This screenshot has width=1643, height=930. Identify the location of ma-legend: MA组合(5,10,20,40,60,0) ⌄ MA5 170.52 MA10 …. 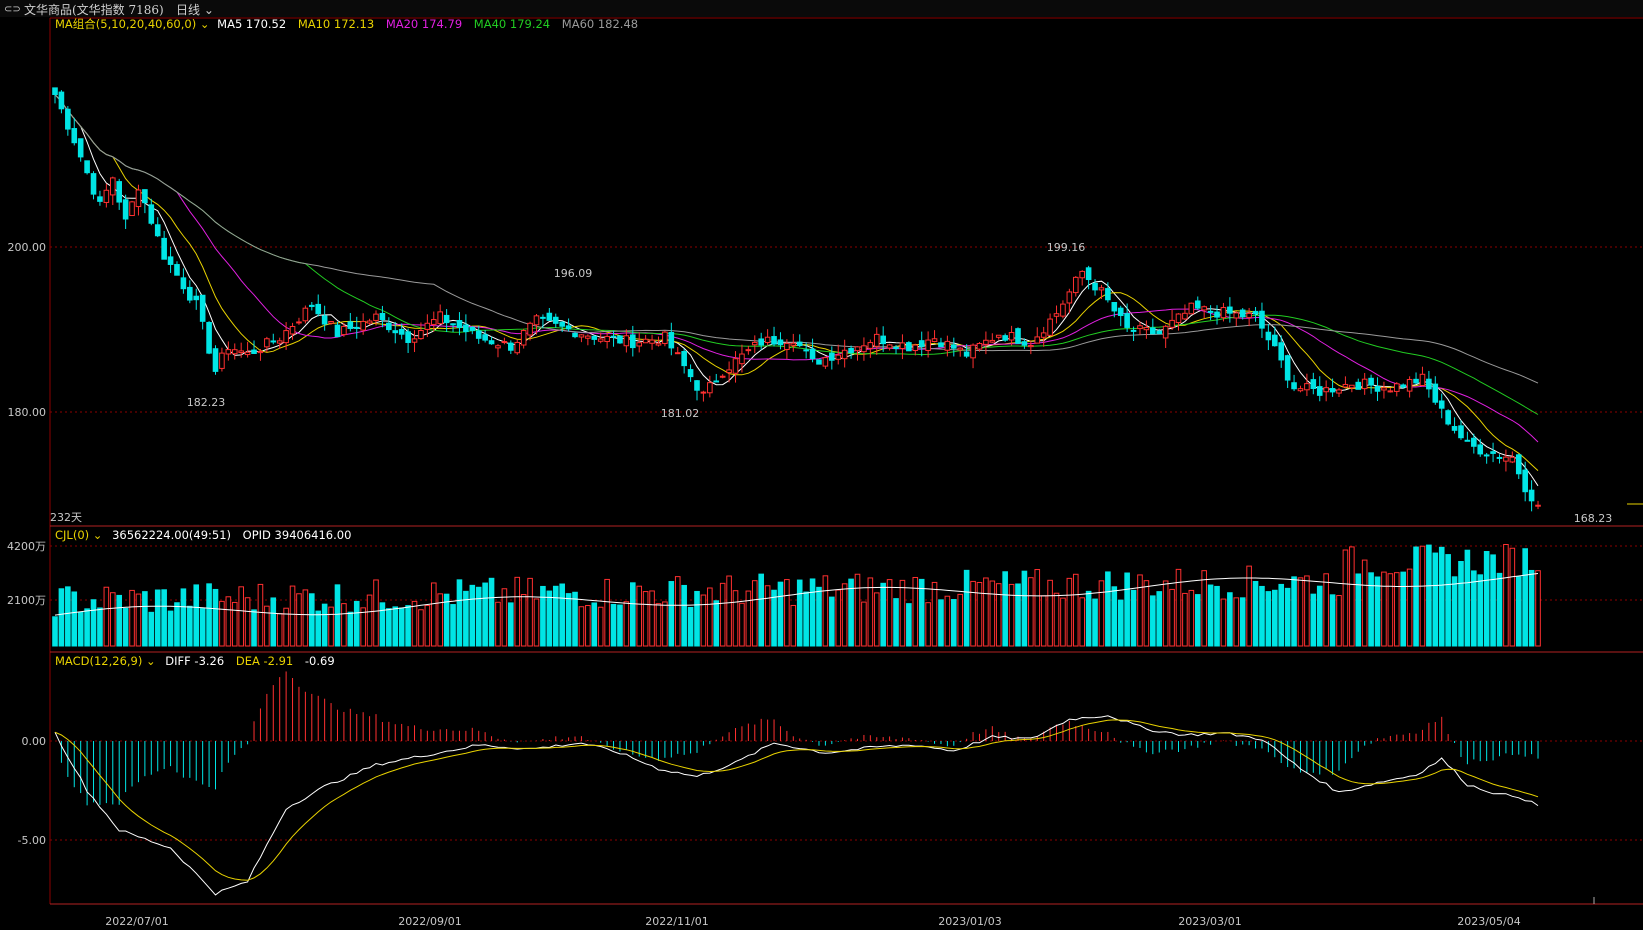
(346, 24).